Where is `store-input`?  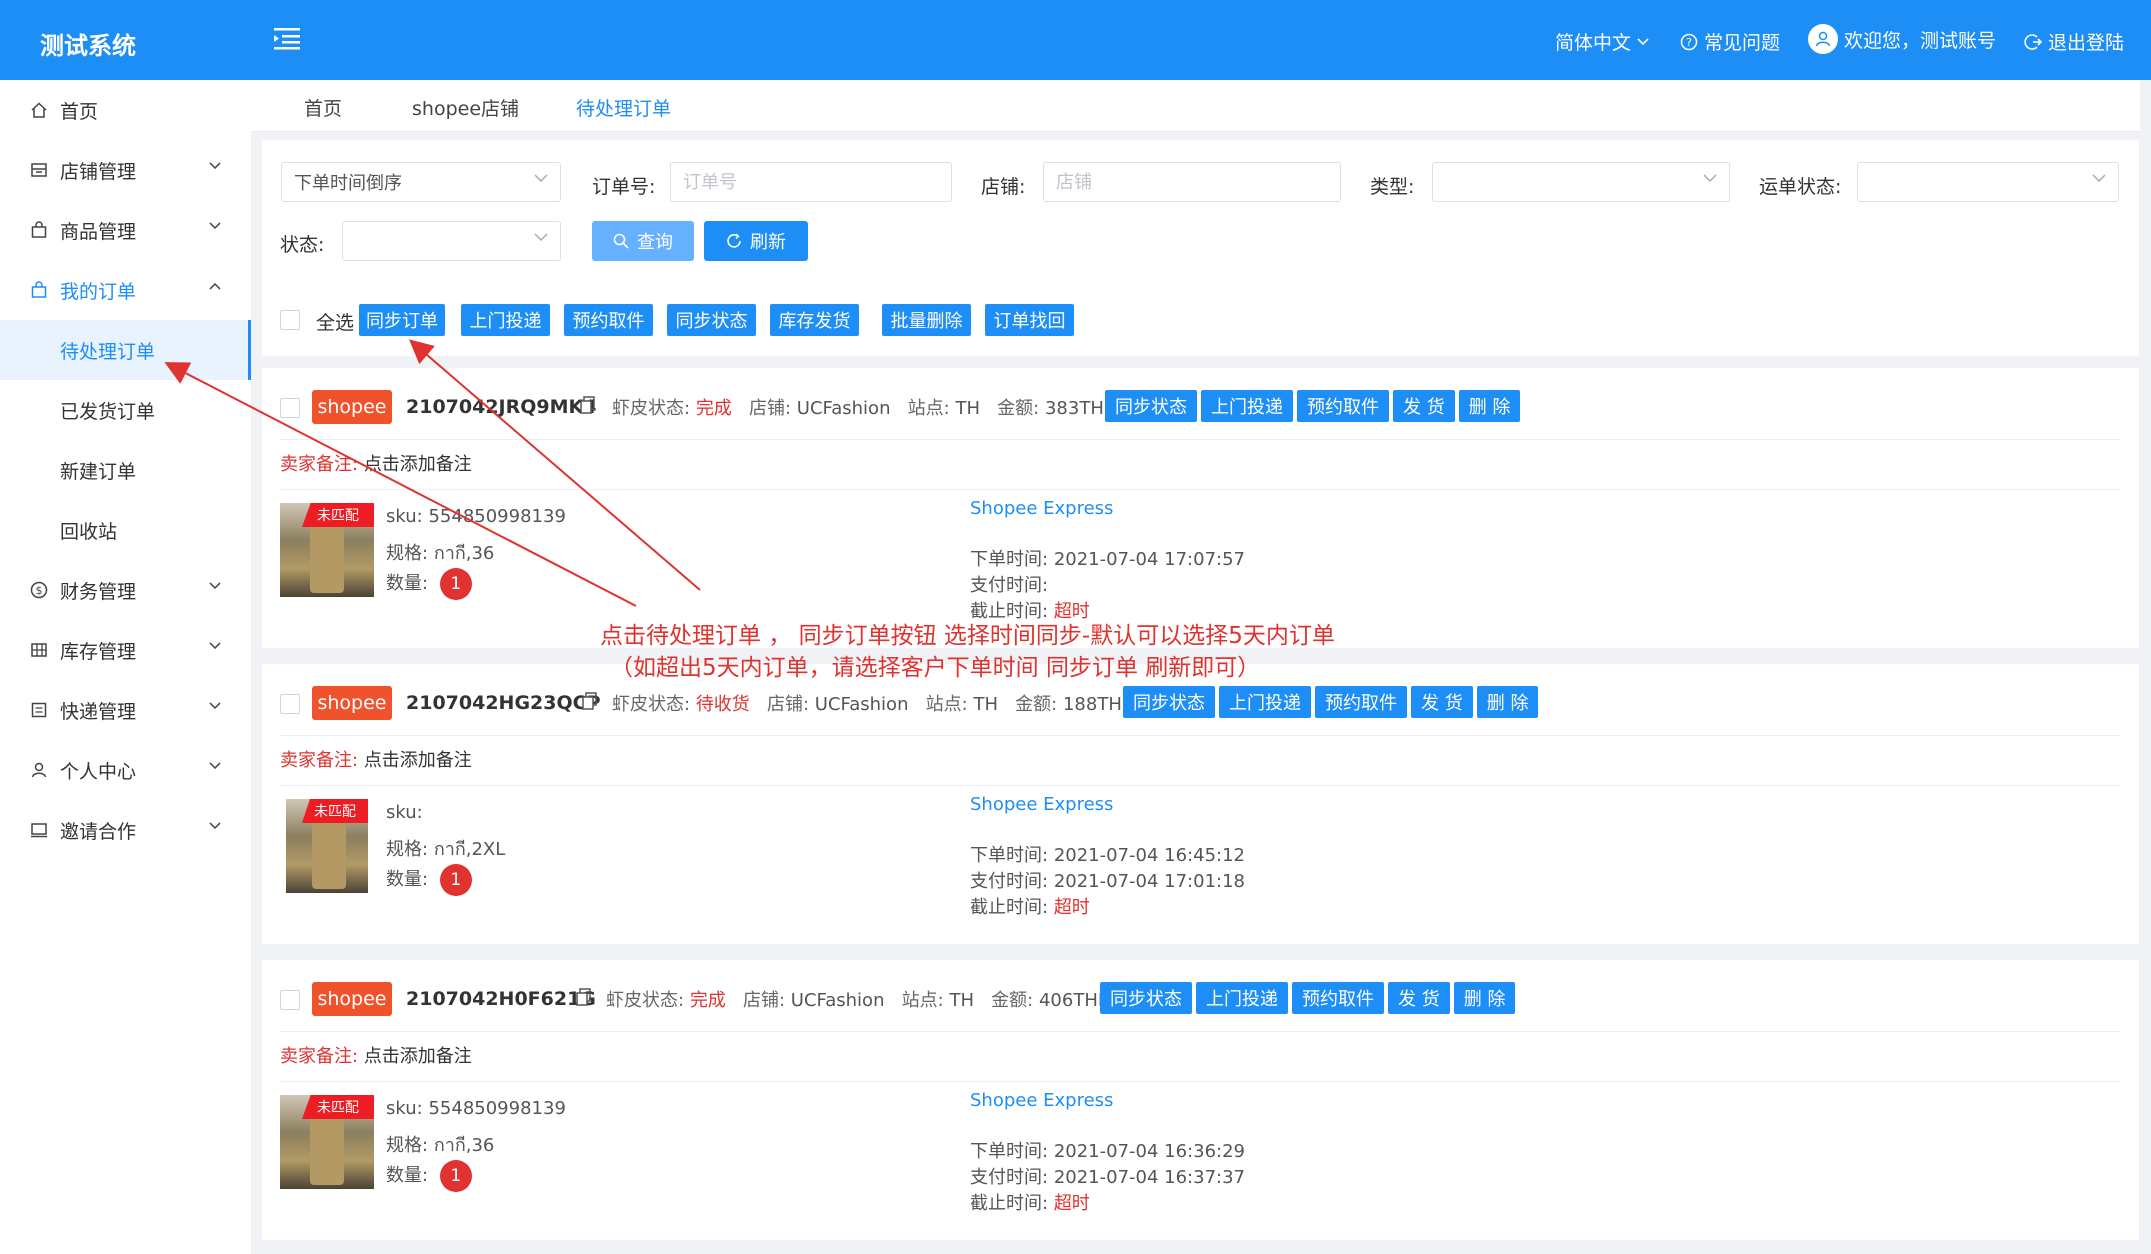 store-input is located at coordinates (1198, 182).